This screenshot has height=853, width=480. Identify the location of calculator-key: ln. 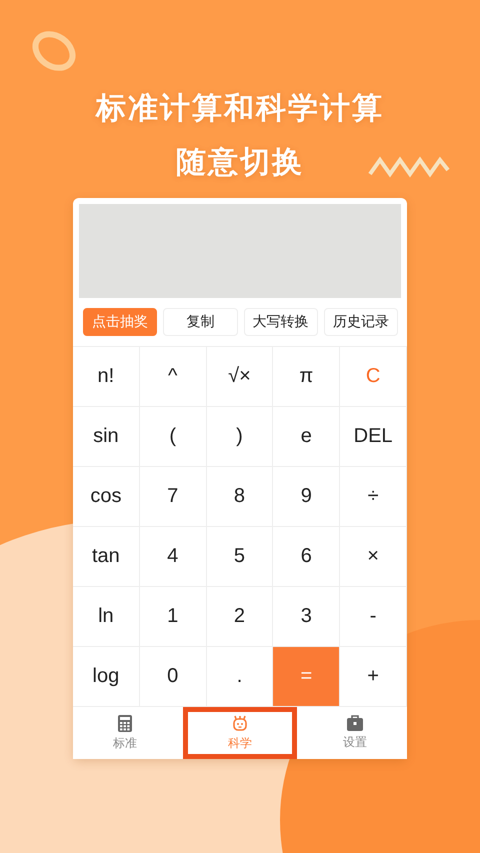
(106, 617).